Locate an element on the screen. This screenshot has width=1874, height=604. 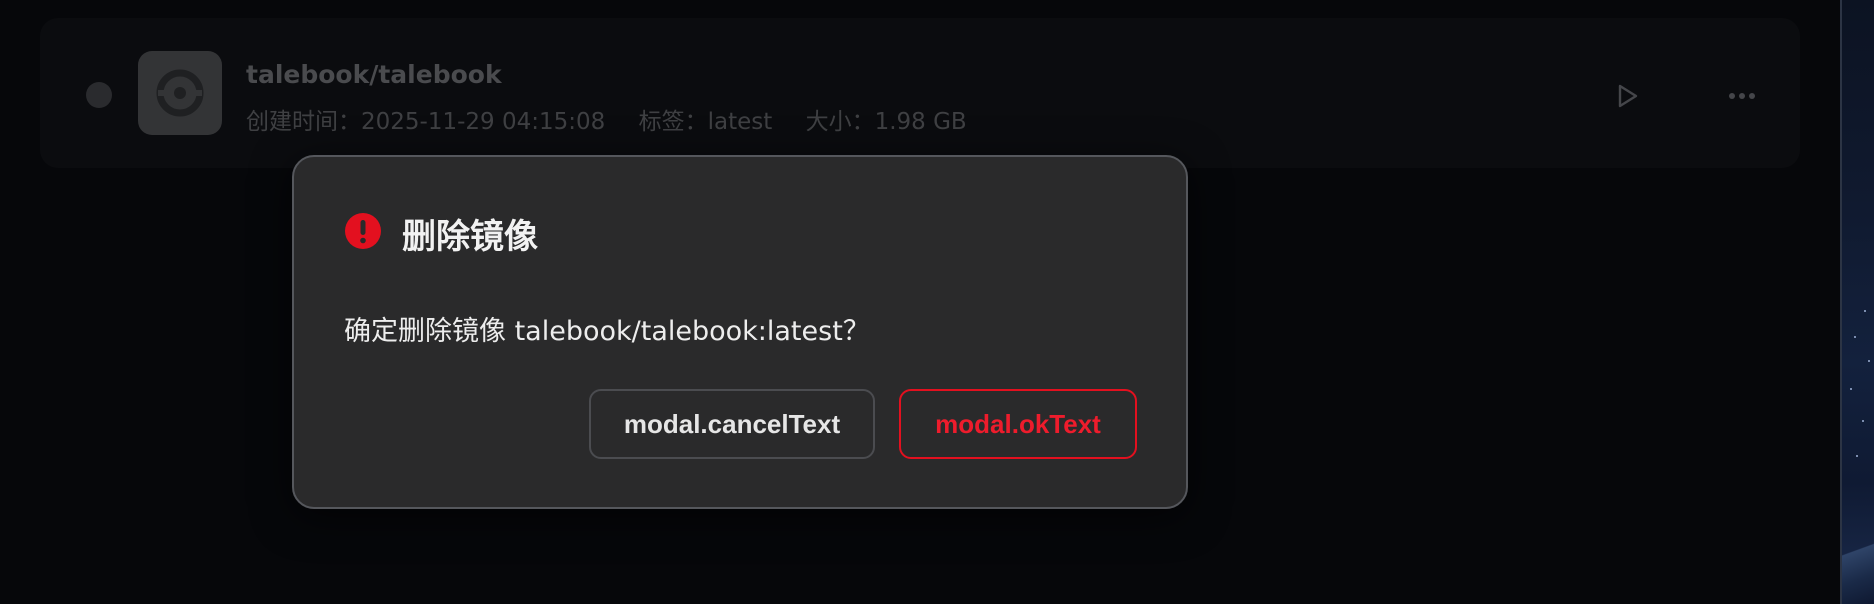
dialog-message: 确定删除镜像 talebook/talebook:latest？ is located at coordinates (607, 331).